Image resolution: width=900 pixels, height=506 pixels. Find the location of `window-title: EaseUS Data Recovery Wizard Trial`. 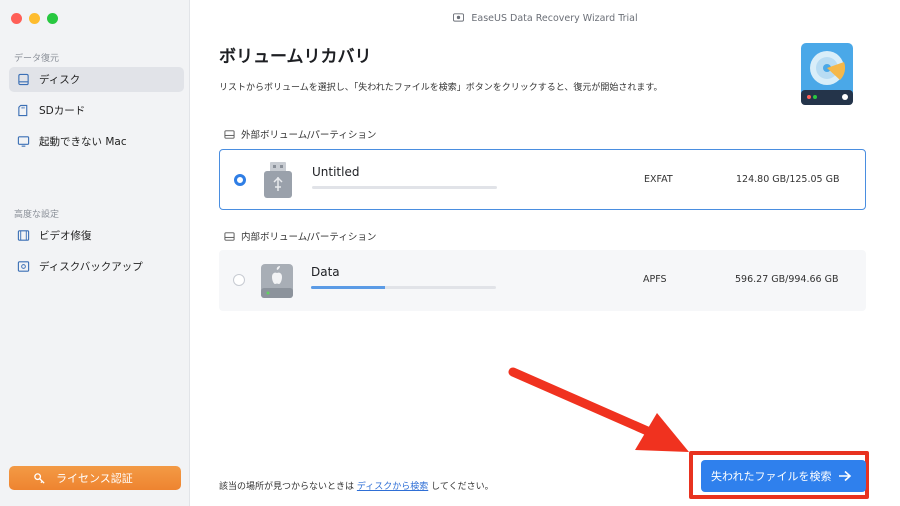

window-title: EaseUS Data Recovery Wizard Trial is located at coordinates (545, 18).